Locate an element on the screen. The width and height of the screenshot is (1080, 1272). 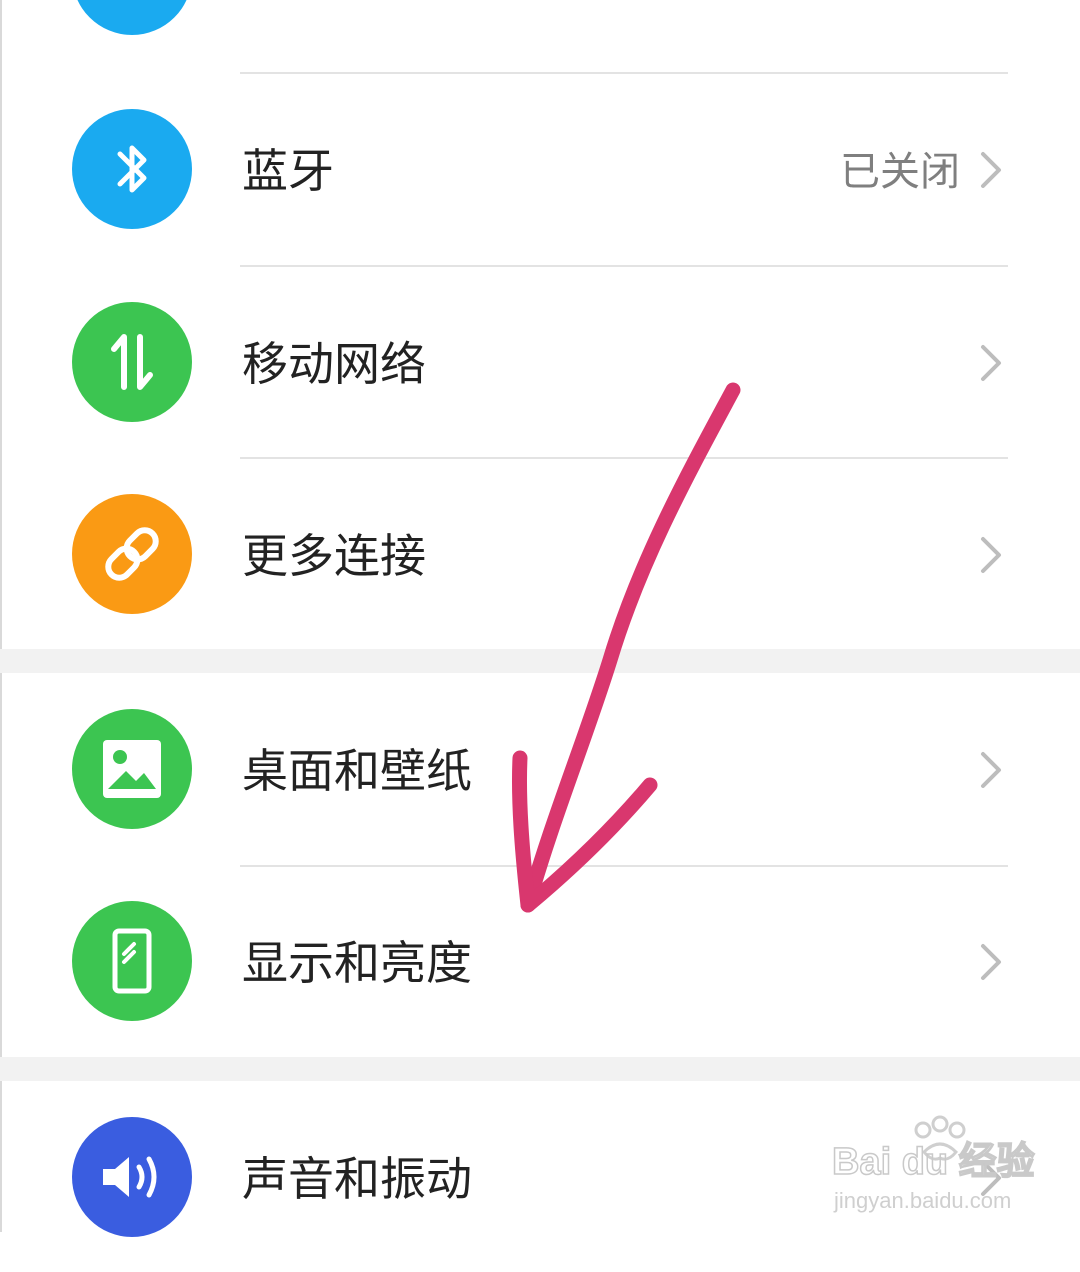
phone-display-icon is located at coordinates (132, 961).